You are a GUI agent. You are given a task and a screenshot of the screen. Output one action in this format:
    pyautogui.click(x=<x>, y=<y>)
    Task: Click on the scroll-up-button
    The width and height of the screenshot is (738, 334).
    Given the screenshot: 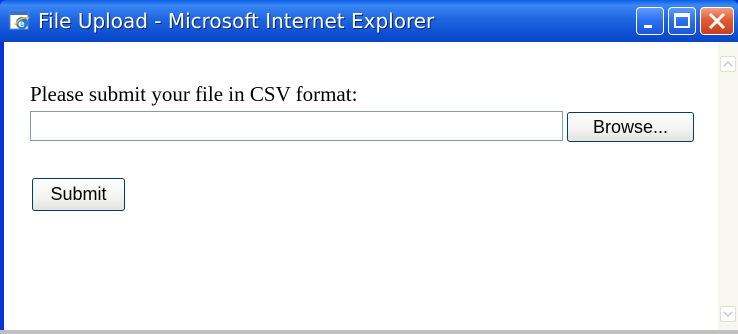 What is the action you would take?
    pyautogui.click(x=728, y=64)
    